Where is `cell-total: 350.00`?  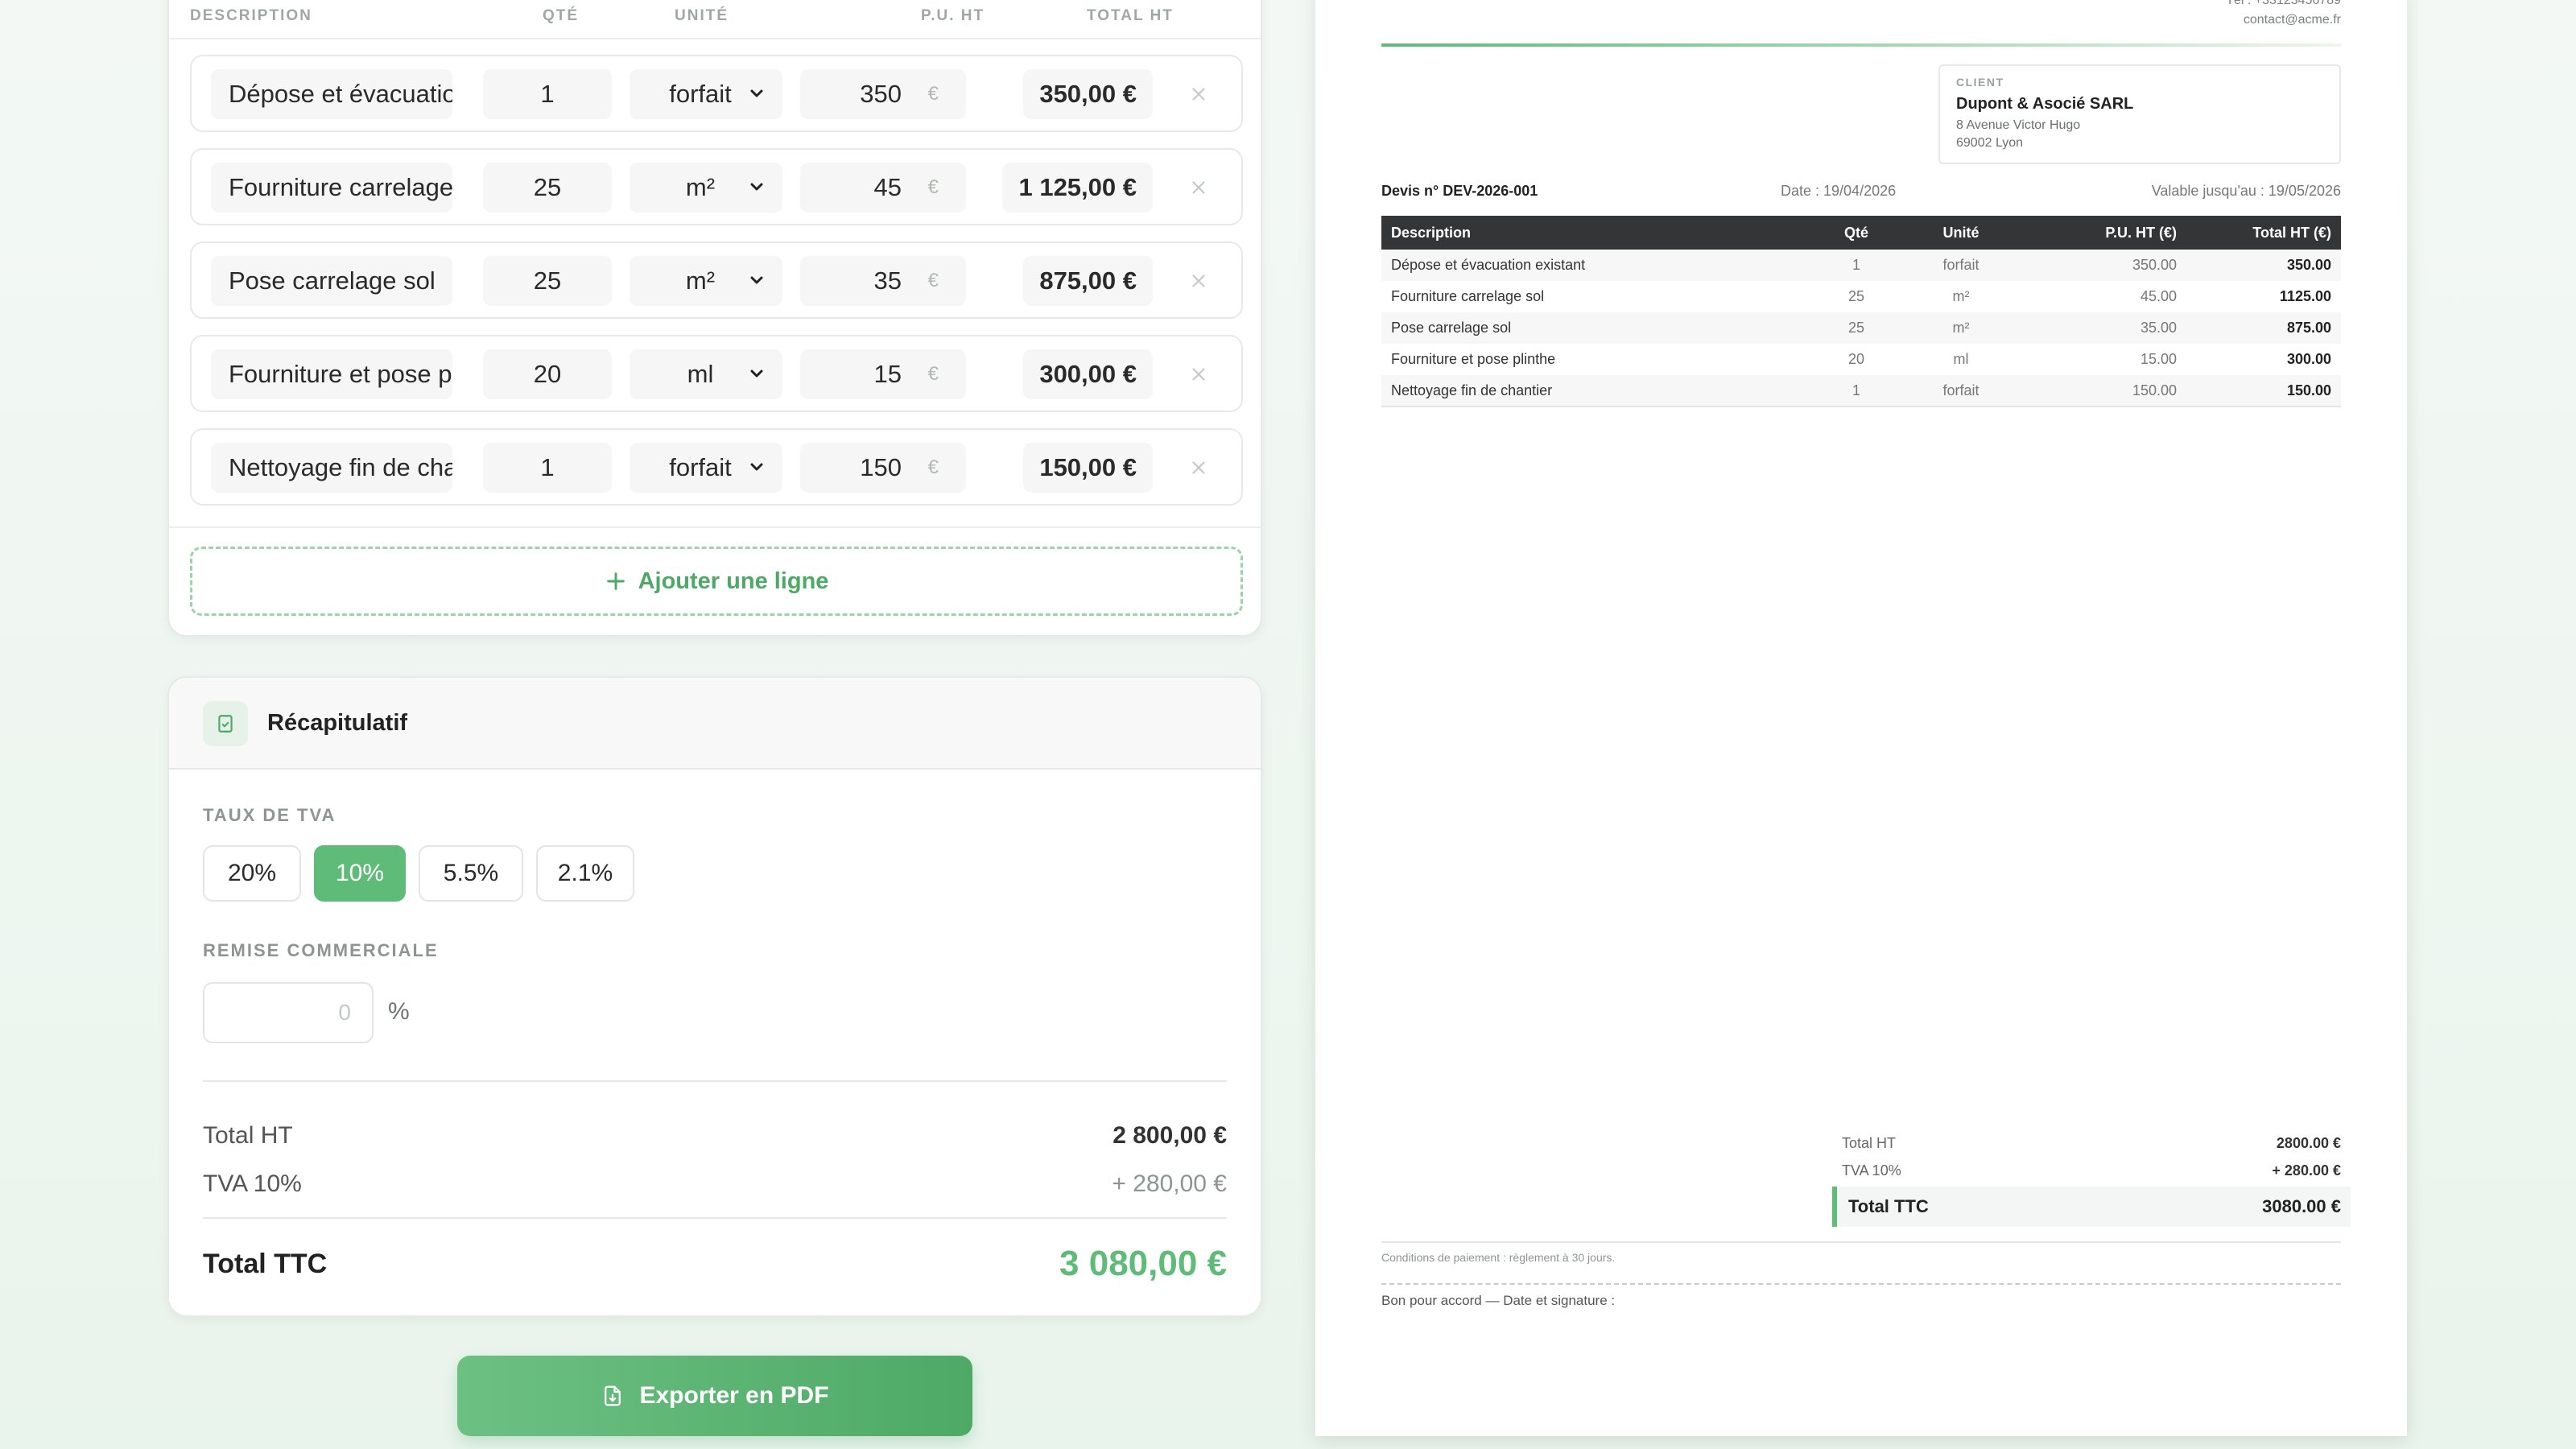
cell-total: 350.00 is located at coordinates (2263, 265).